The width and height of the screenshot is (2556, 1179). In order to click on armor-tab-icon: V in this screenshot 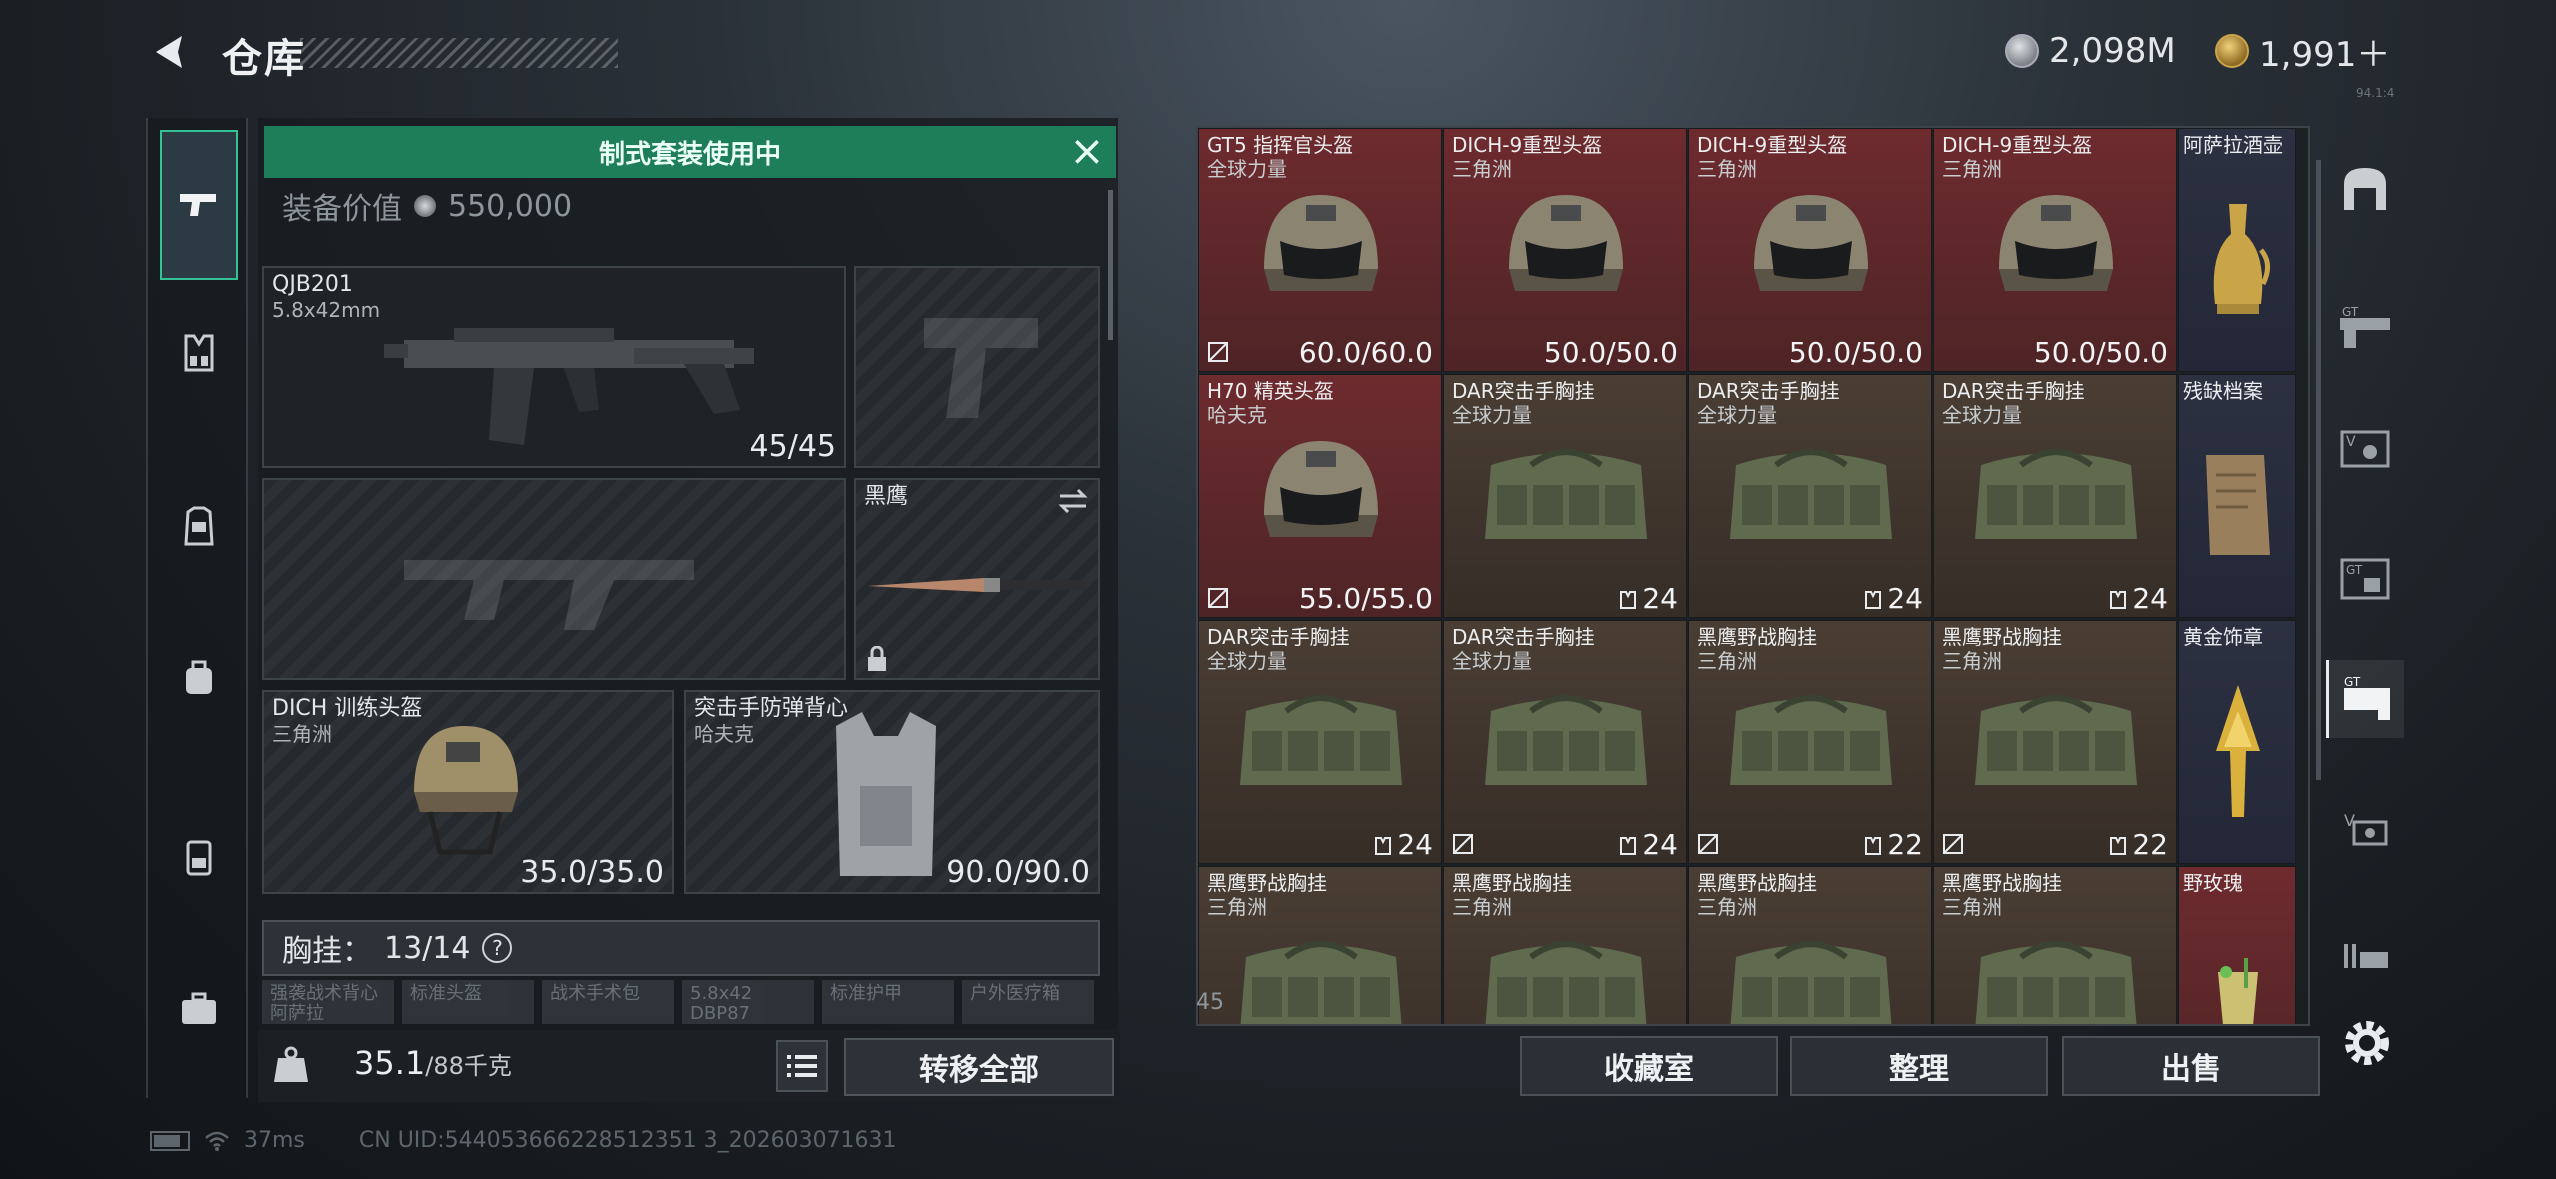, I will do `click(2365, 449)`.